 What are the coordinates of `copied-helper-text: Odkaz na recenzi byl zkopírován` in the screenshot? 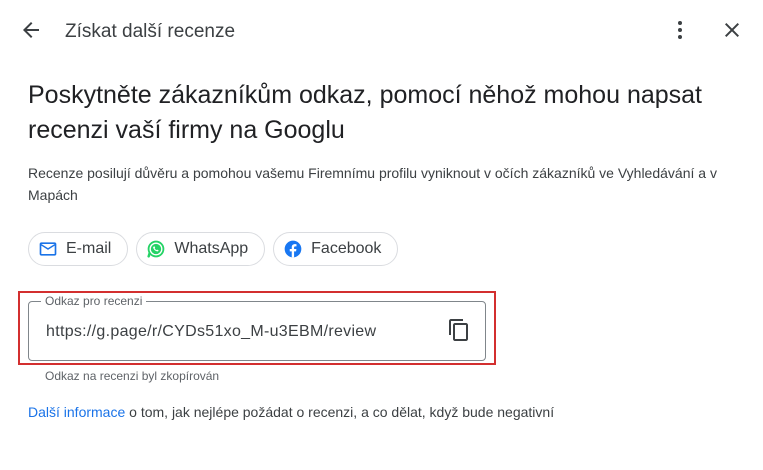 It's located at (132, 376).